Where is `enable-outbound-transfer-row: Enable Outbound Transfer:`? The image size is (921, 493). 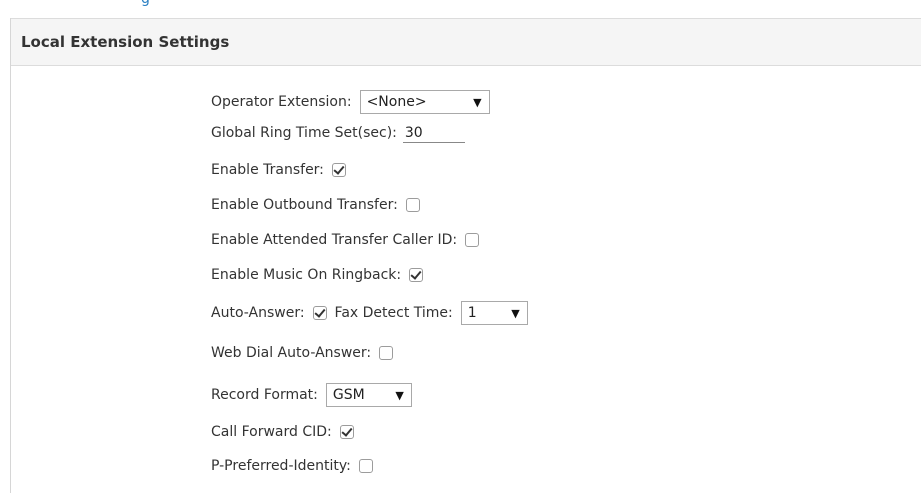 enable-outbound-transfer-row: Enable Outbound Transfer: is located at coordinates (315, 205).